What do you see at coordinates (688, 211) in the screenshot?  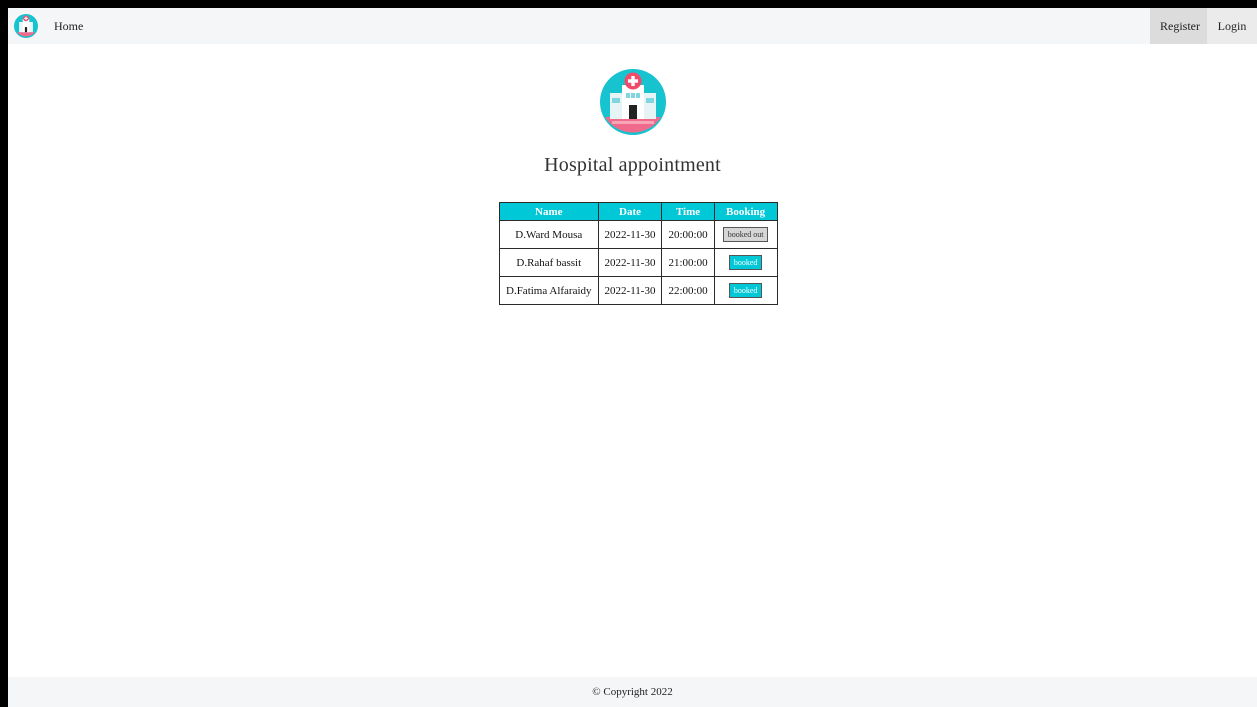 I see `header-time: Time` at bounding box center [688, 211].